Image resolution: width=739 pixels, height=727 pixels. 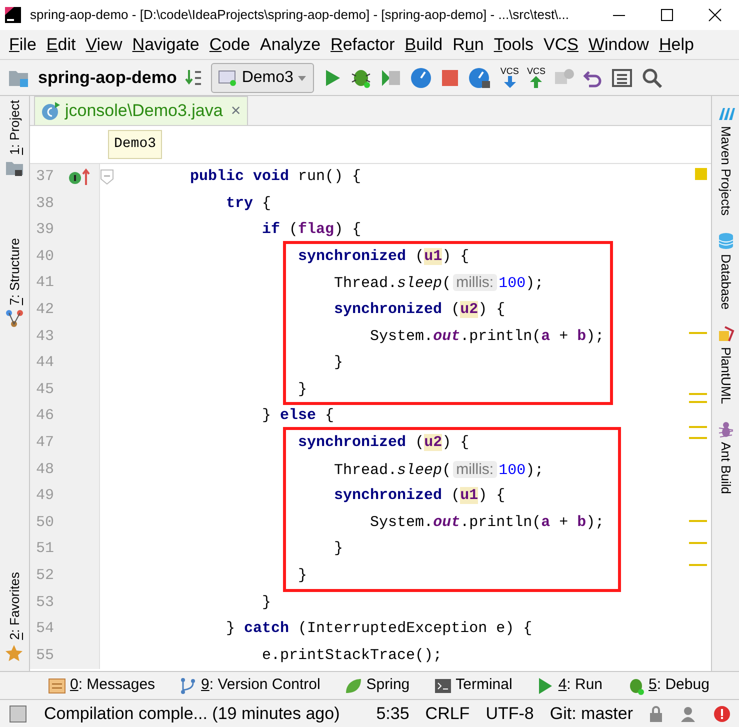 What do you see at coordinates (45, 656) in the screenshot?
I see `line-number: 55` at bounding box center [45, 656].